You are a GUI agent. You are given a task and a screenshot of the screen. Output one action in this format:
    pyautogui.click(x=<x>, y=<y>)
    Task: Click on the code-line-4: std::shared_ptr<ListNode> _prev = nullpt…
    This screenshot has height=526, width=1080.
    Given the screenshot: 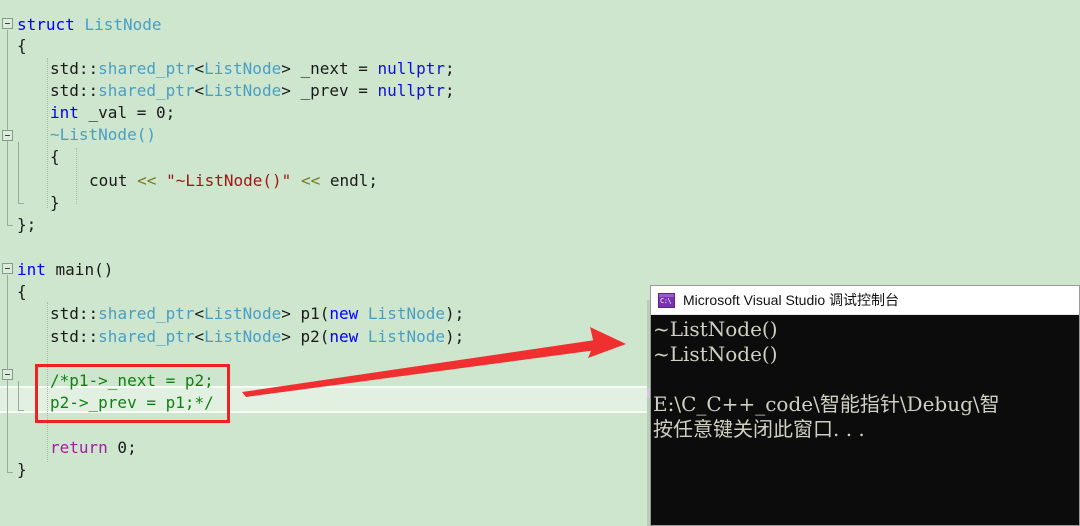 What is the action you would take?
    pyautogui.click(x=252, y=90)
    